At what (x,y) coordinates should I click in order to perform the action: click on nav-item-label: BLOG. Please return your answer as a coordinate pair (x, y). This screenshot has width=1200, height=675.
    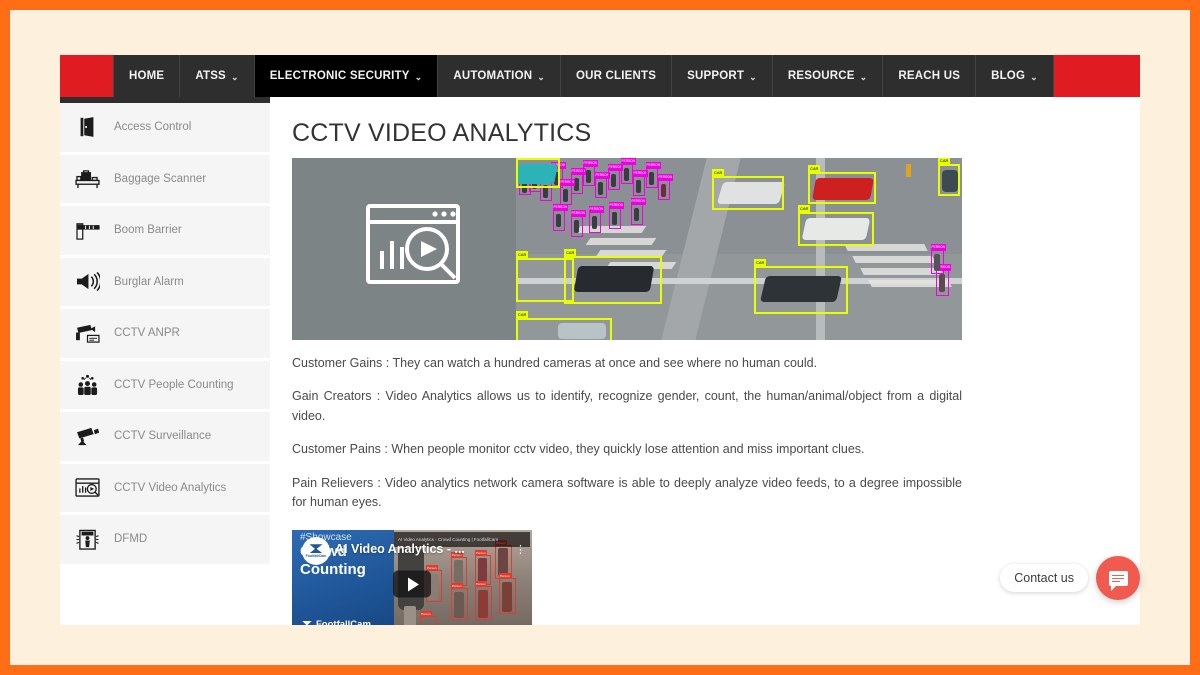
    Looking at the image, I should click on (1008, 76).